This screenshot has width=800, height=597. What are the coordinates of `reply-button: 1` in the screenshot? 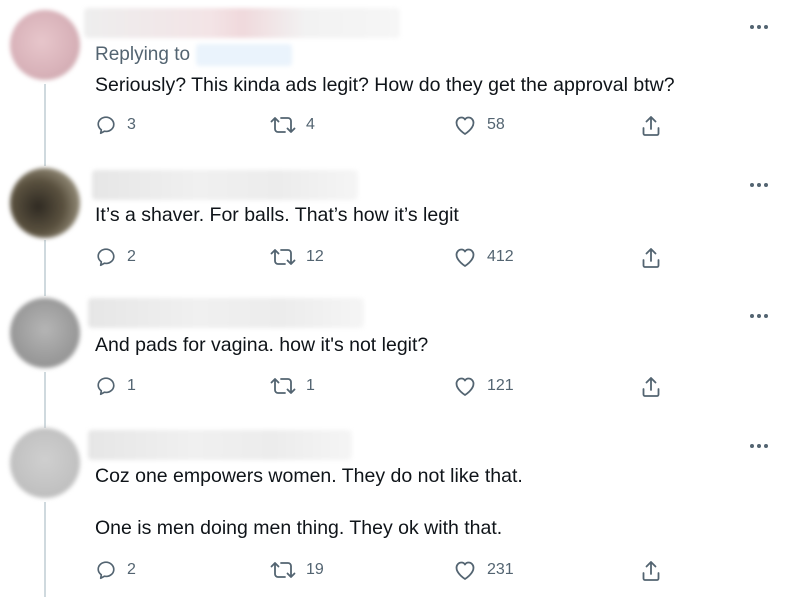 It's located at (115, 386).